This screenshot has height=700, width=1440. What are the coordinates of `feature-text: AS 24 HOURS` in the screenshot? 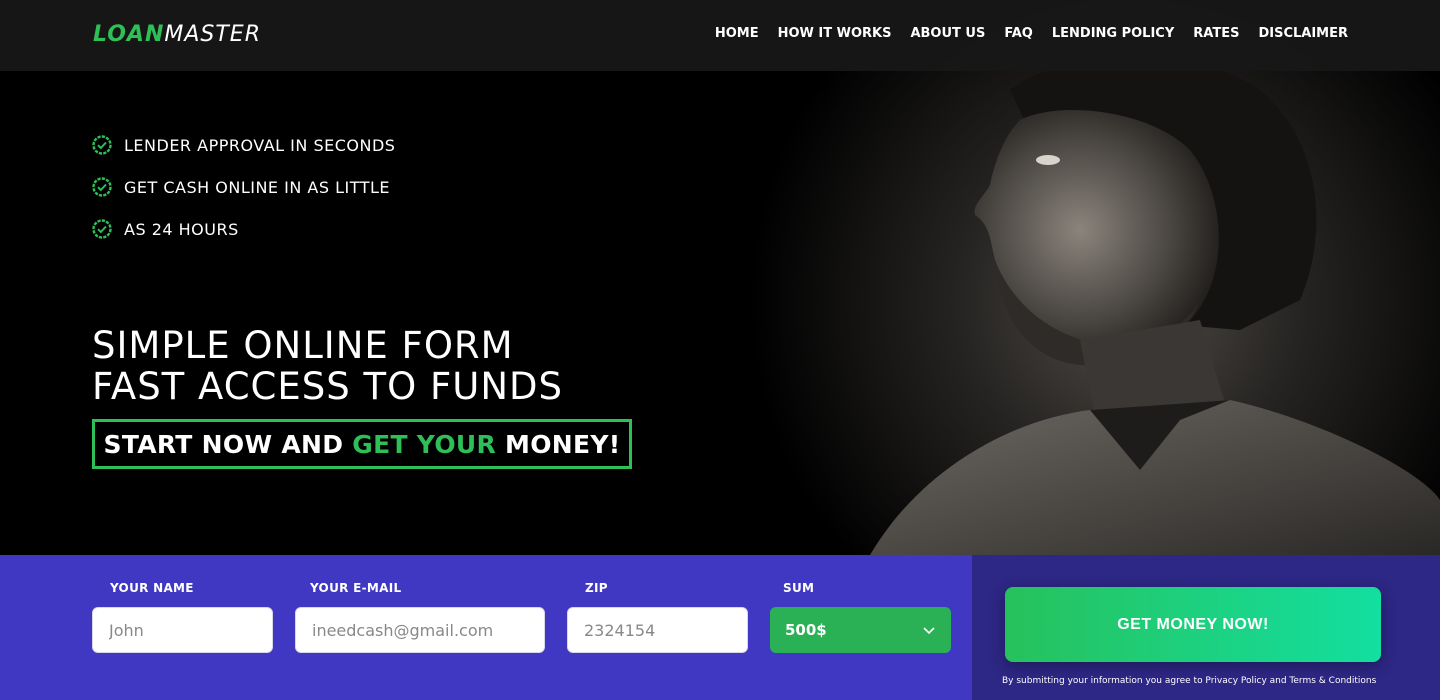 It's located at (181, 229).